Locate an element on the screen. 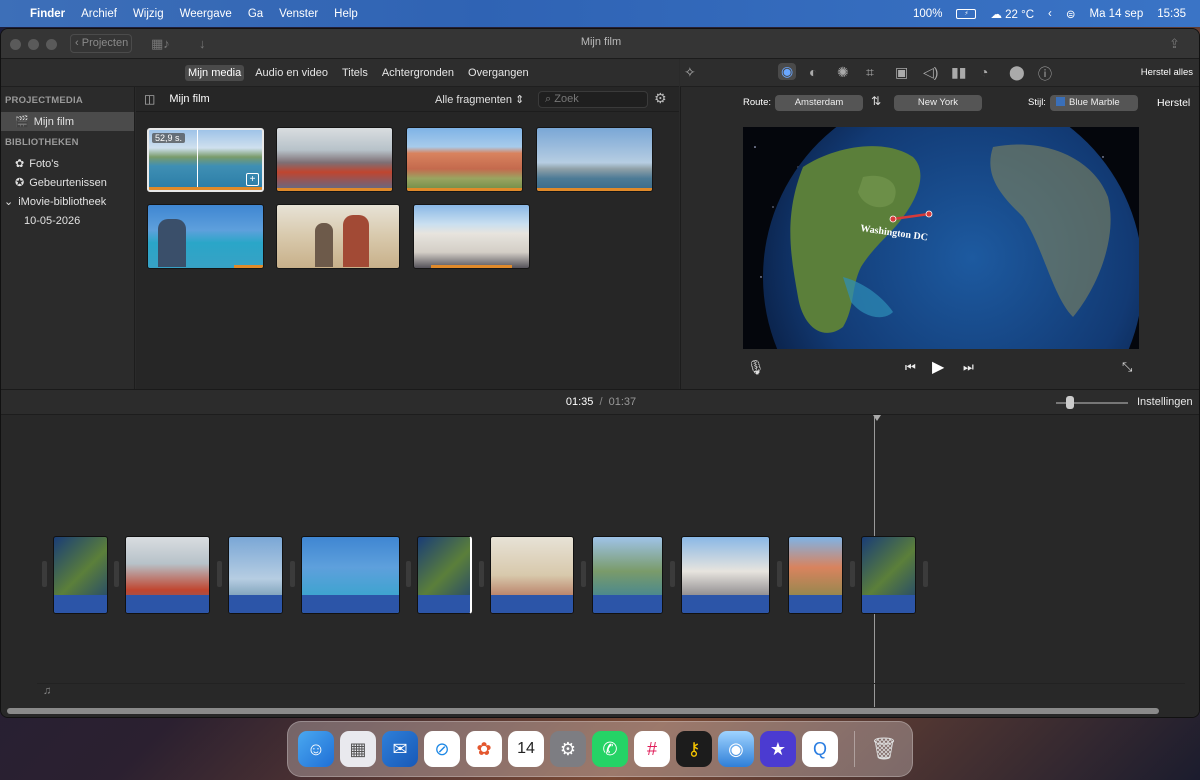  music-lane: ♫ is located at coordinates (611, 693).